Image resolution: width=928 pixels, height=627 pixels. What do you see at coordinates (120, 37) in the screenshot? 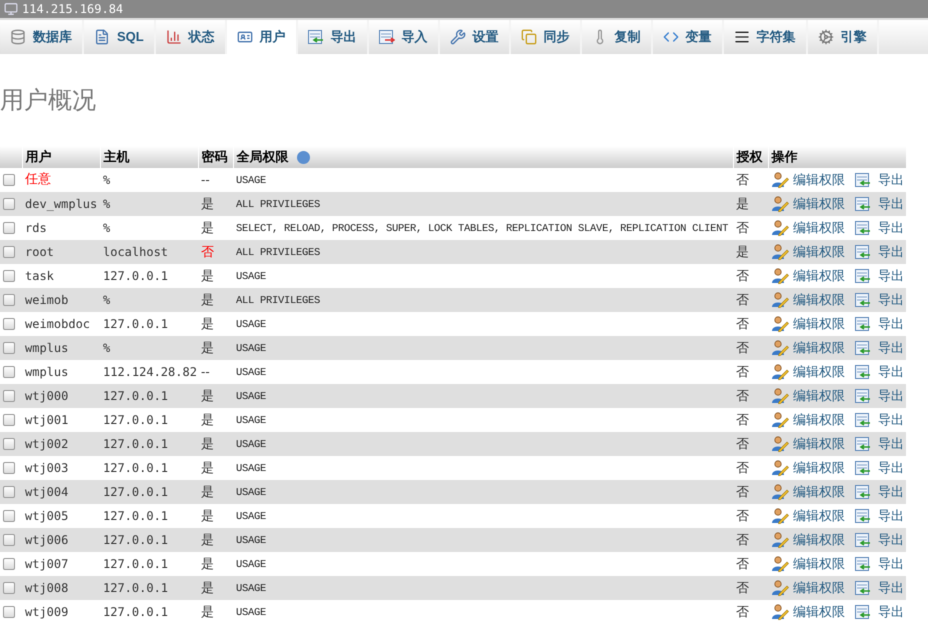
I see `tab: SQL` at bounding box center [120, 37].